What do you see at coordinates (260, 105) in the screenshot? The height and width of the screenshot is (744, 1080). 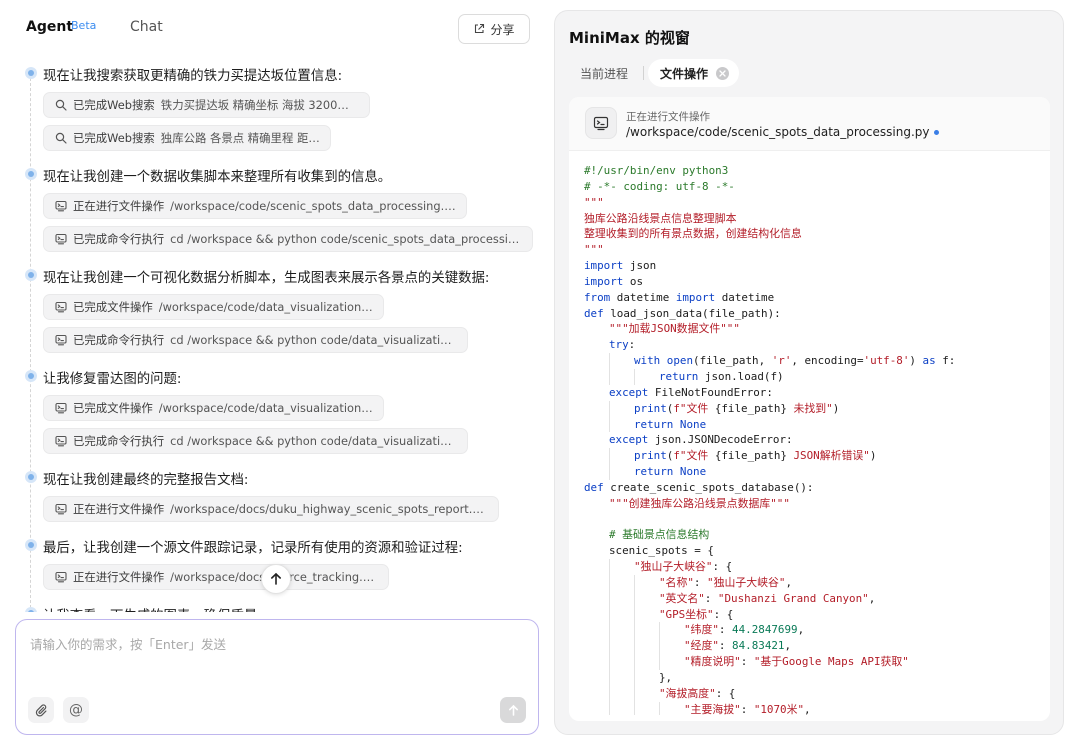 I see `action-detail: 铁力买提达坂 精确坐标 海拔 3200米 位置` at bounding box center [260, 105].